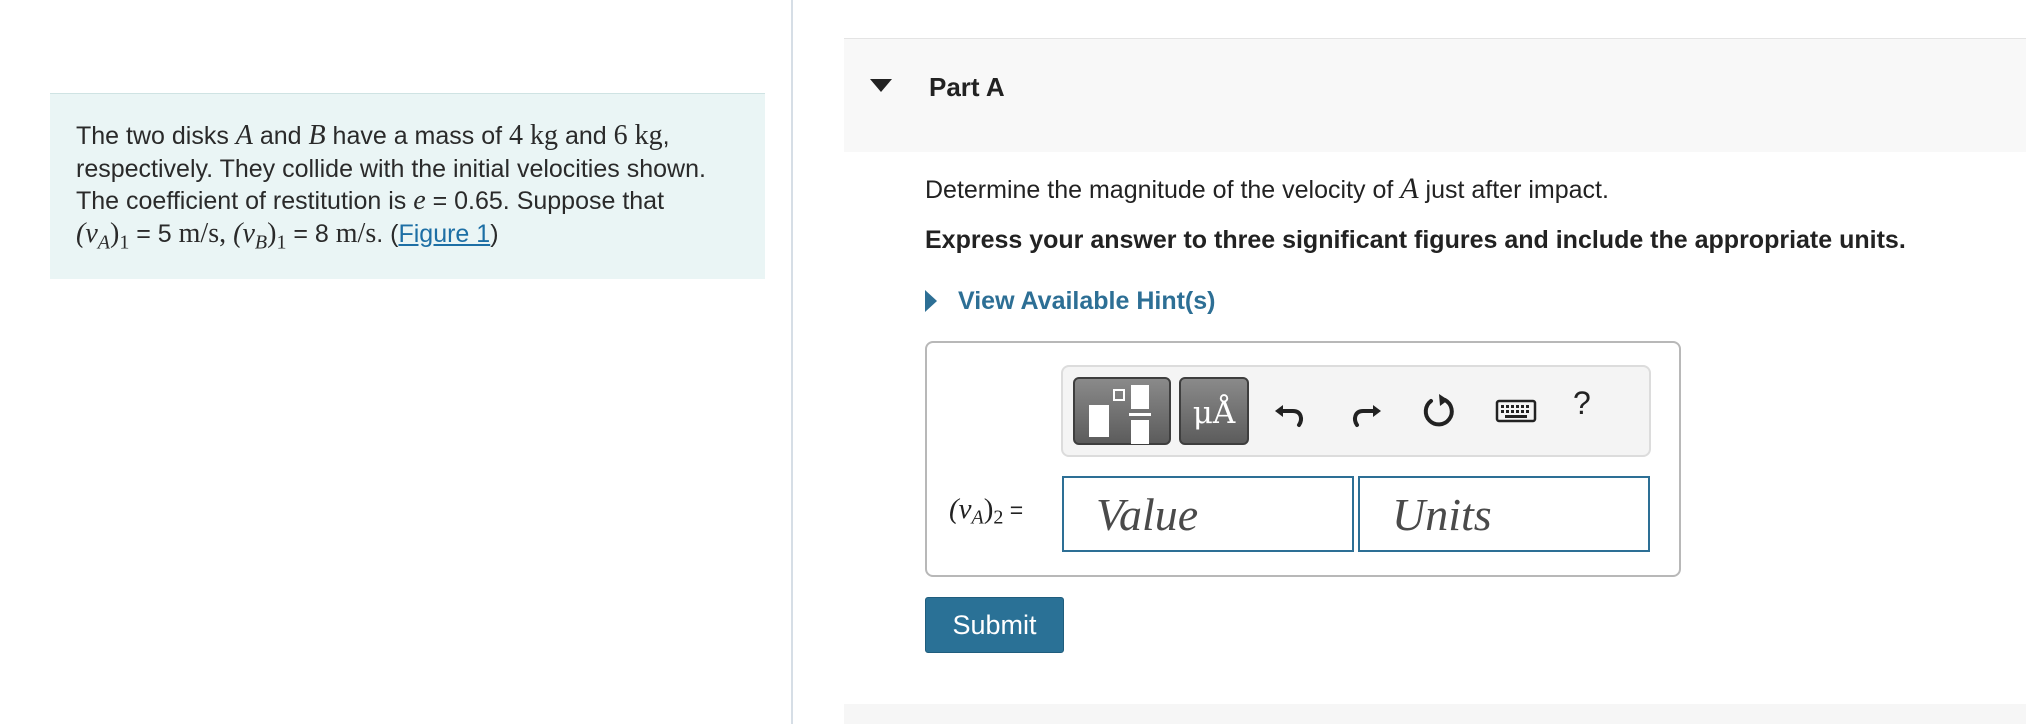  What do you see at coordinates (638, 135) in the screenshot?
I see `mass-b: 6 kg` at bounding box center [638, 135].